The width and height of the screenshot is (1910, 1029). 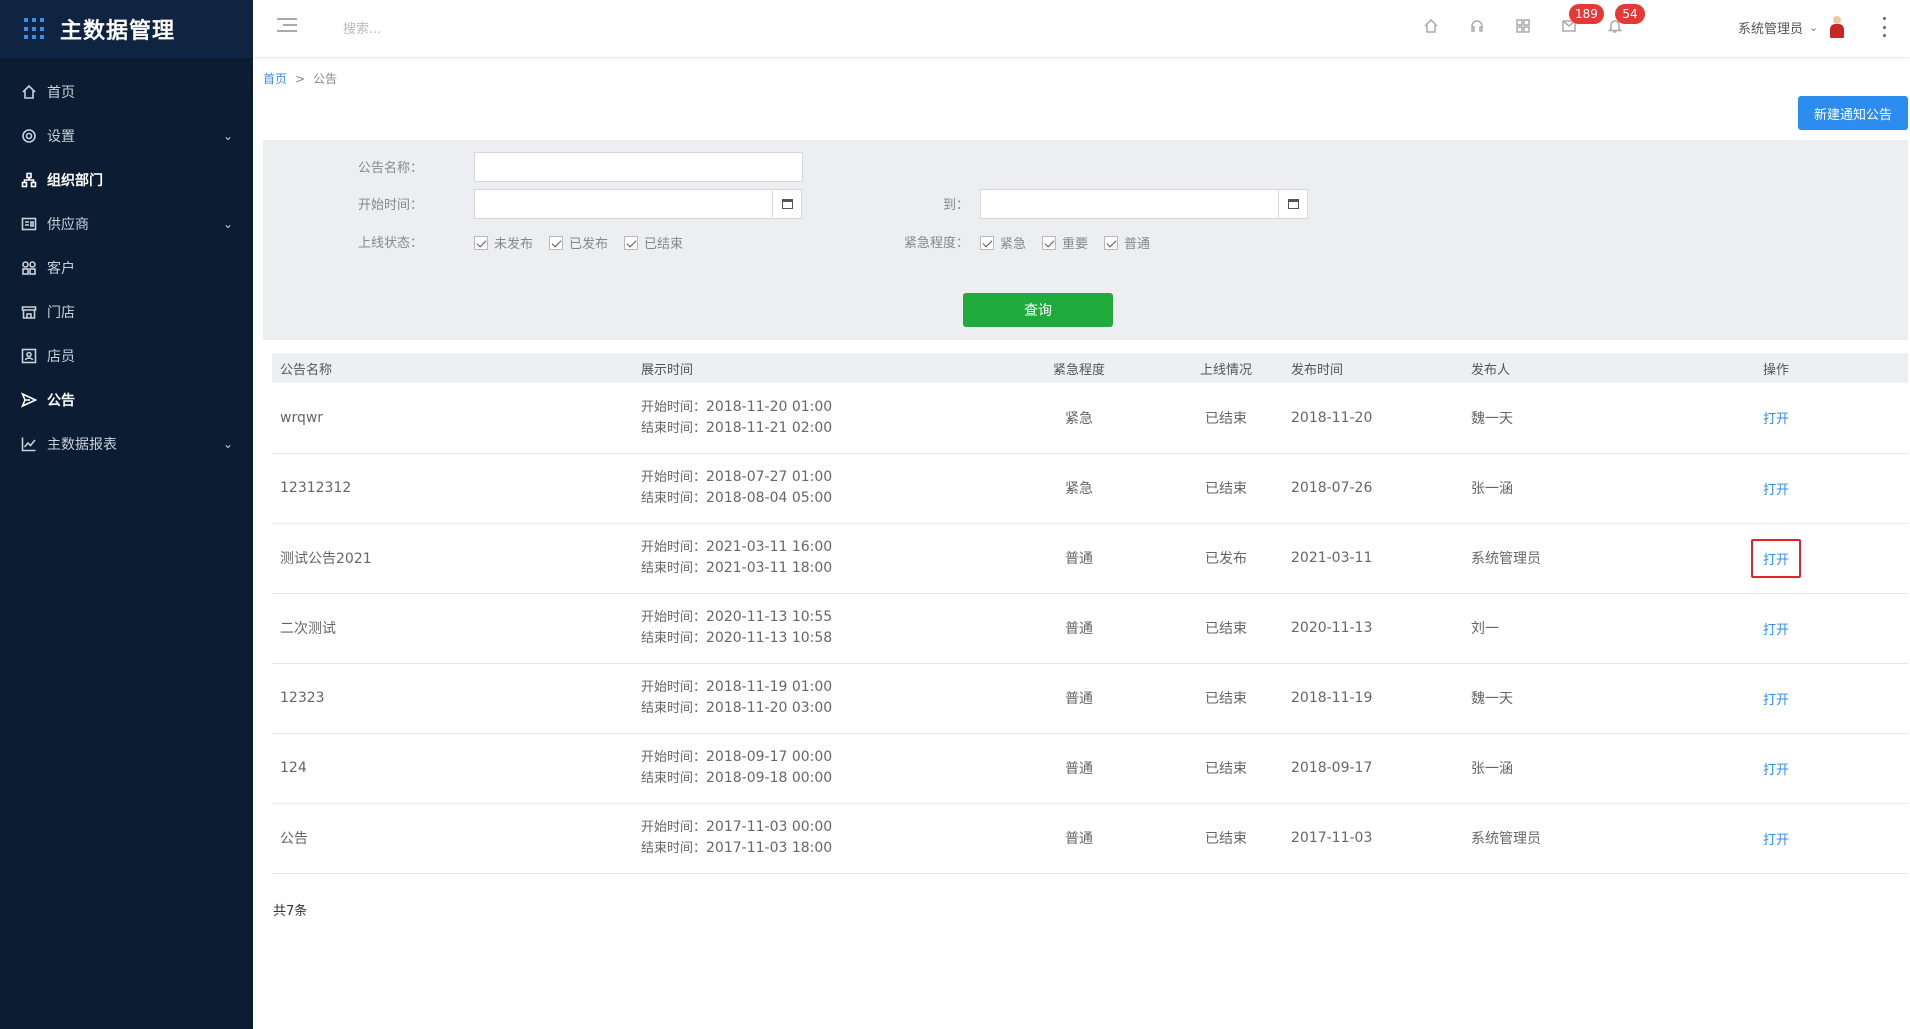 What do you see at coordinates (503, 242) in the screenshot?
I see `status-checkbox-unpublished: 未发布` at bounding box center [503, 242].